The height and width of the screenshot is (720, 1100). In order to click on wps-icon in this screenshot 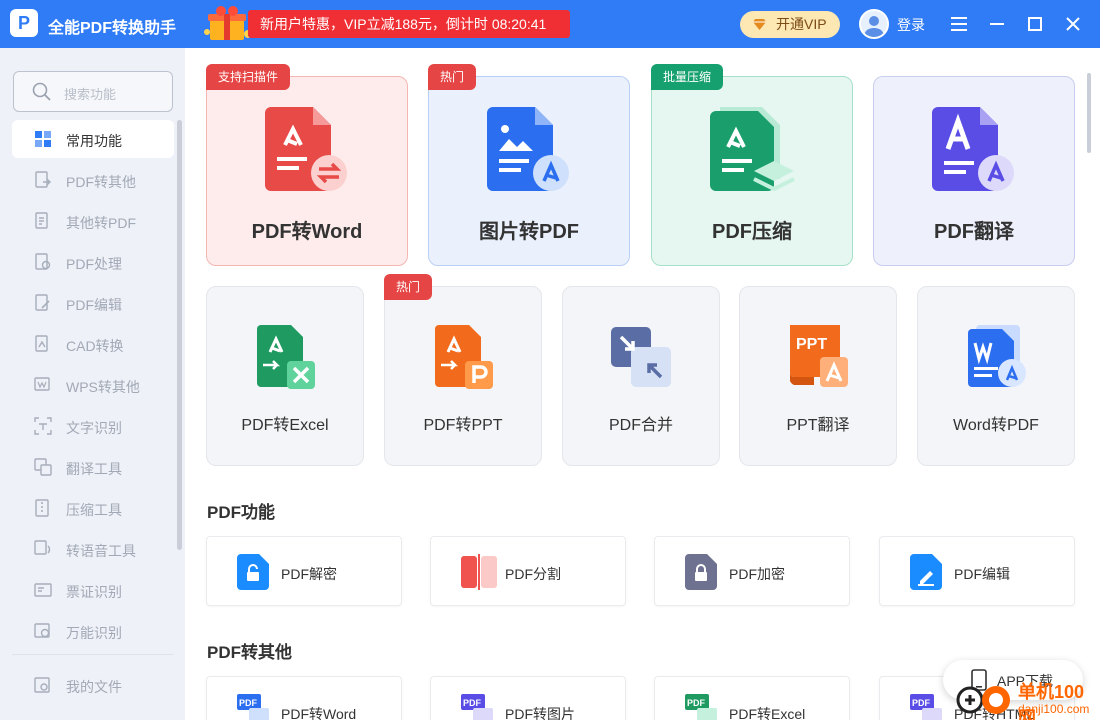, I will do `click(42, 384)`.